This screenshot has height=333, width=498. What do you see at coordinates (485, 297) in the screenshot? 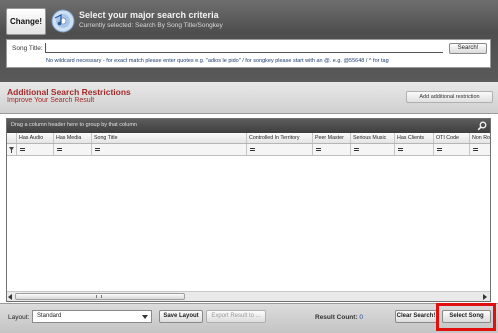
I see `scroll-right-arrow-icon` at bounding box center [485, 297].